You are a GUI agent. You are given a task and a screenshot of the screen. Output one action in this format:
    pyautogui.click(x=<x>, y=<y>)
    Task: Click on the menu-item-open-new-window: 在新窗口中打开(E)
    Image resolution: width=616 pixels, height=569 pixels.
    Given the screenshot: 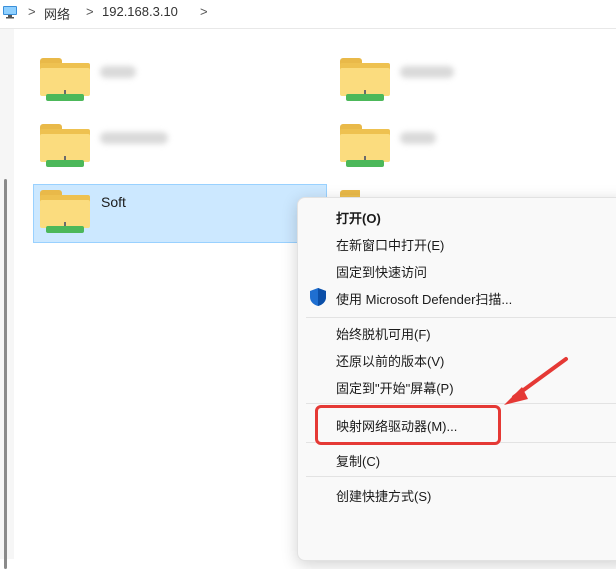 What is the action you would take?
    pyautogui.click(x=390, y=244)
    